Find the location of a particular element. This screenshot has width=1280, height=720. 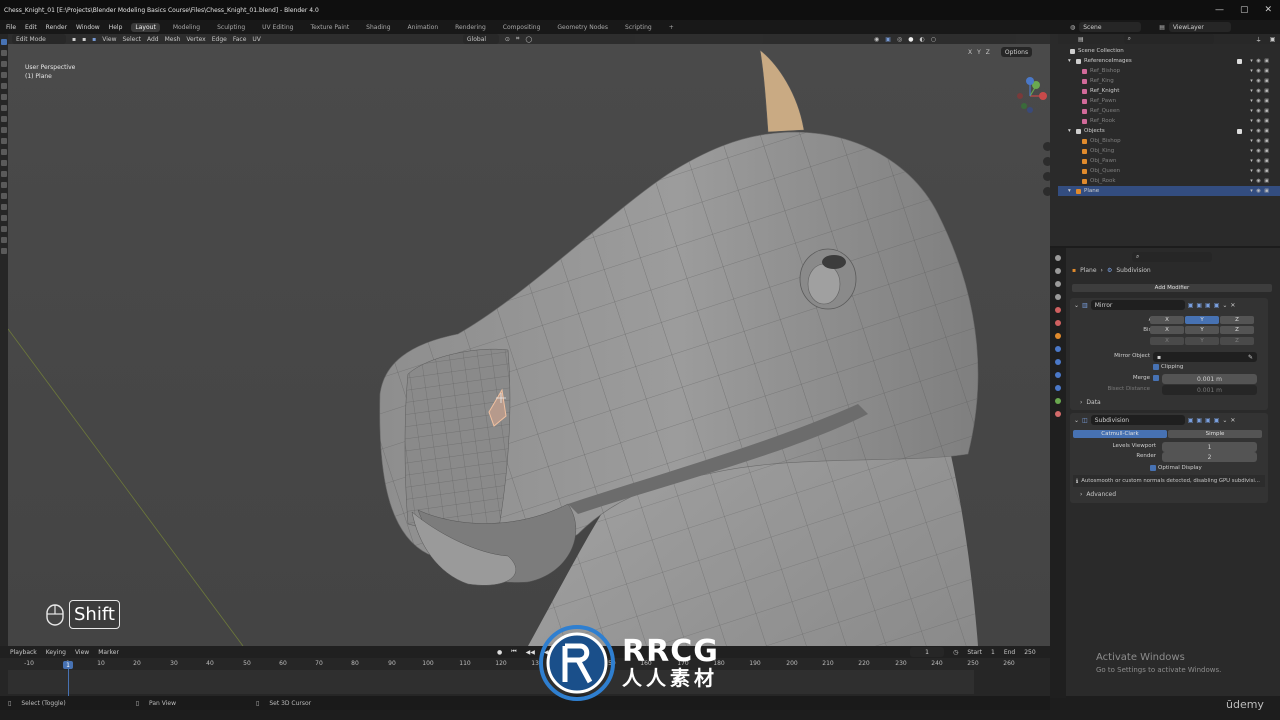

playhead: 1 is located at coordinates (68, 665).